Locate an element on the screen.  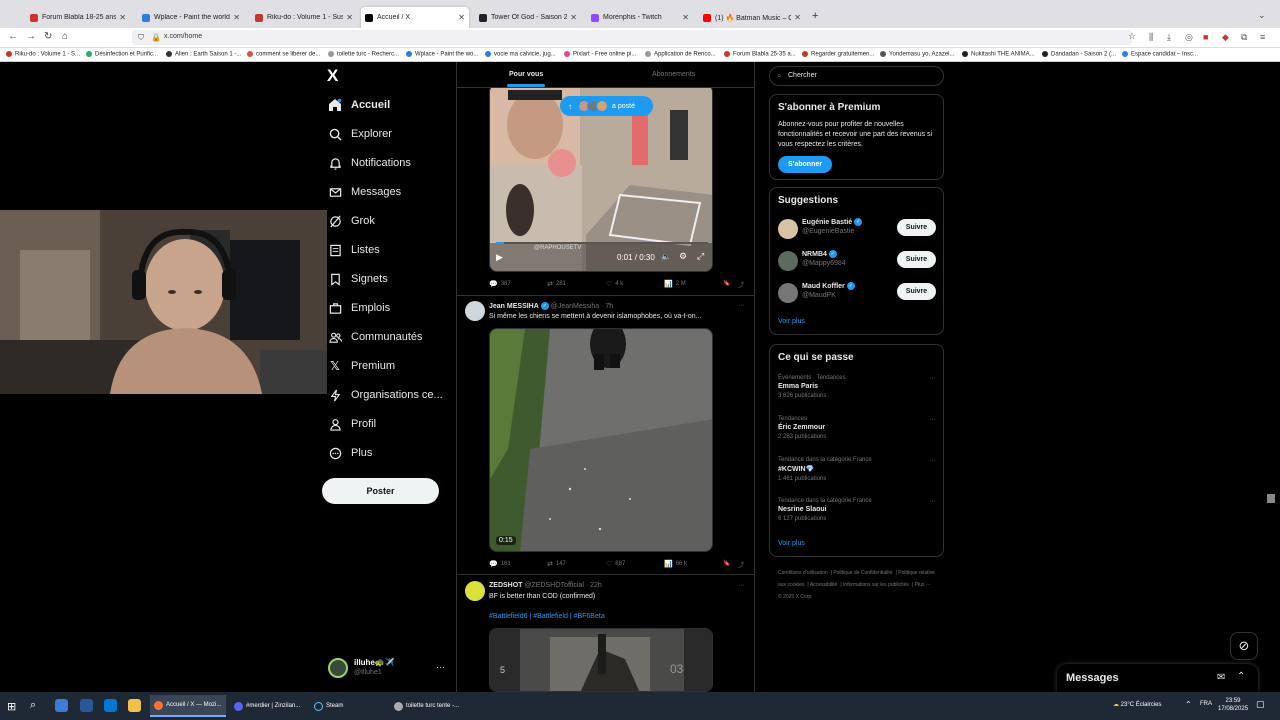
video-player: 0:15 is located at coordinates (601, 440).